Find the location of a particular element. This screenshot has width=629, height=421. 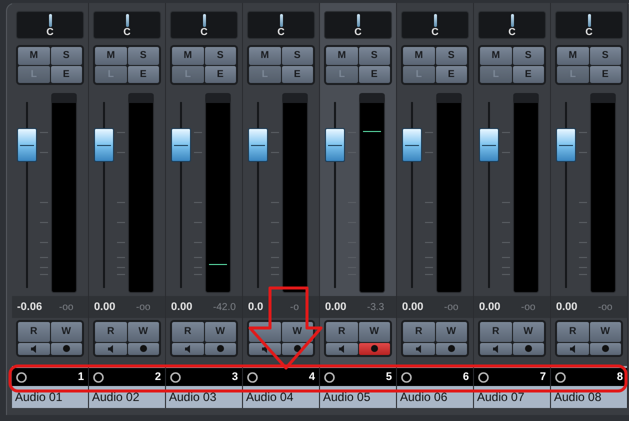

peak-value: -3.3 is located at coordinates (375, 307).